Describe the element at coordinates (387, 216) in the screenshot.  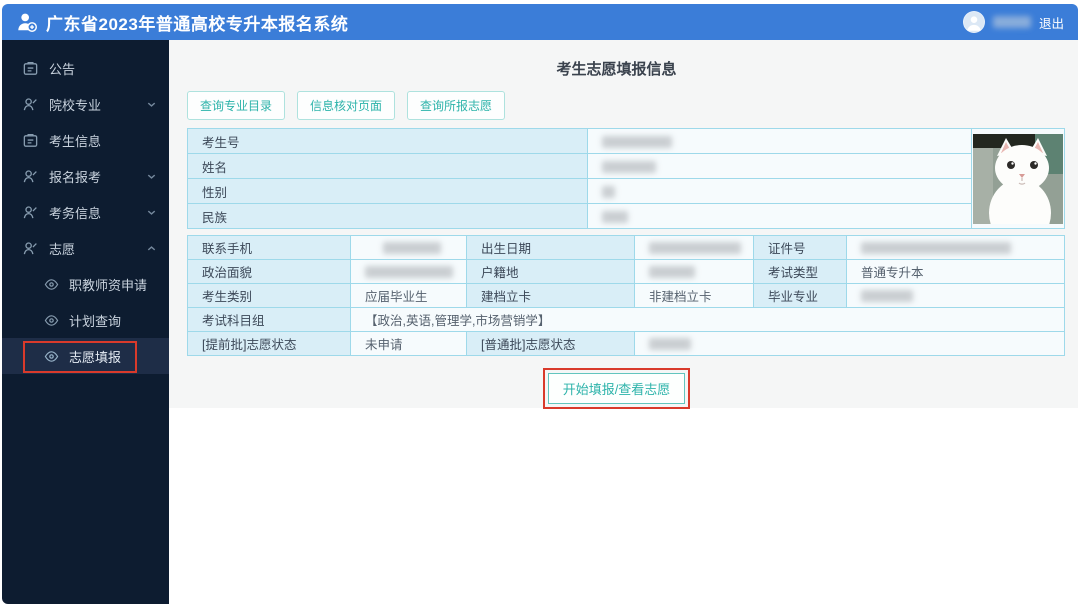
I see `field-label: 民族` at that location.